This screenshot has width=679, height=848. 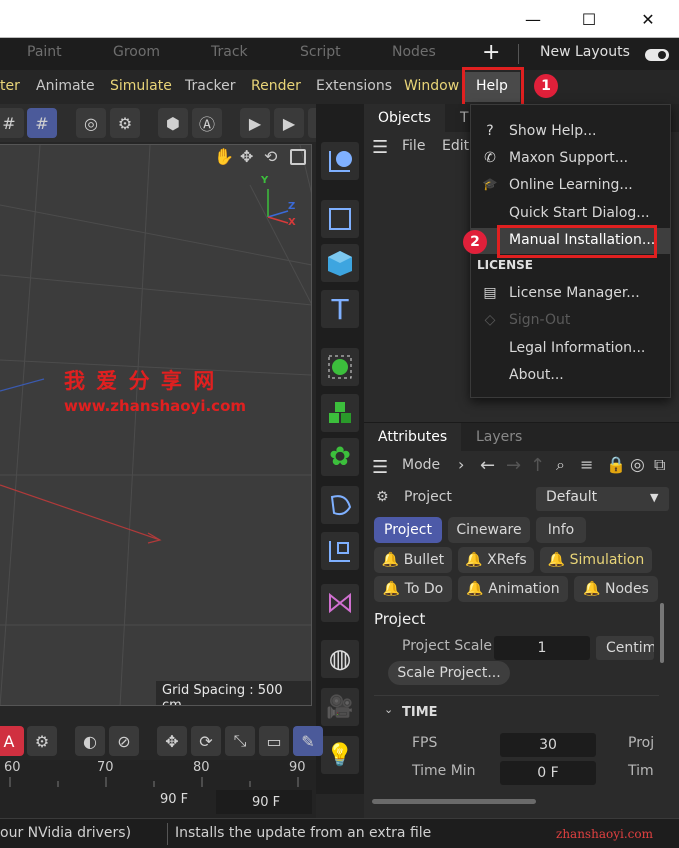 I want to click on tab-info: Info, so click(x=561, y=530).